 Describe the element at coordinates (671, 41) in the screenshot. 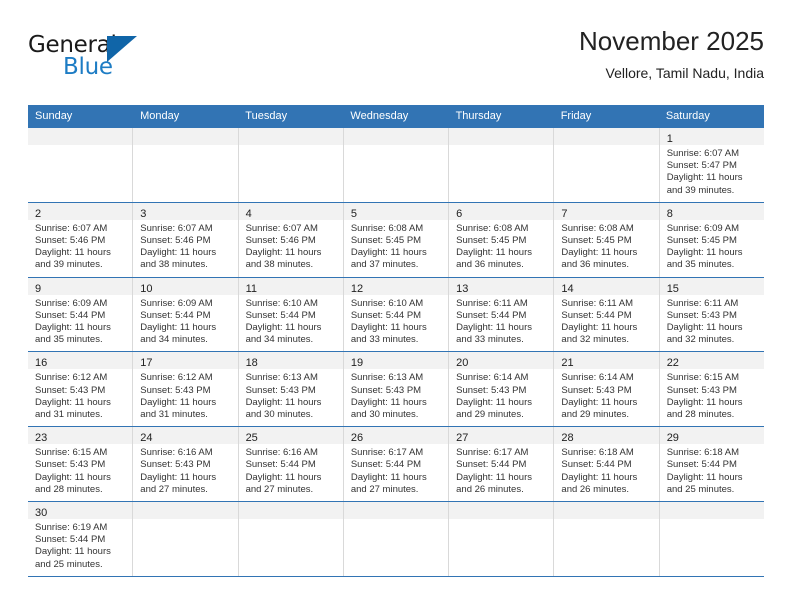

I see `page-title: November 2025` at that location.